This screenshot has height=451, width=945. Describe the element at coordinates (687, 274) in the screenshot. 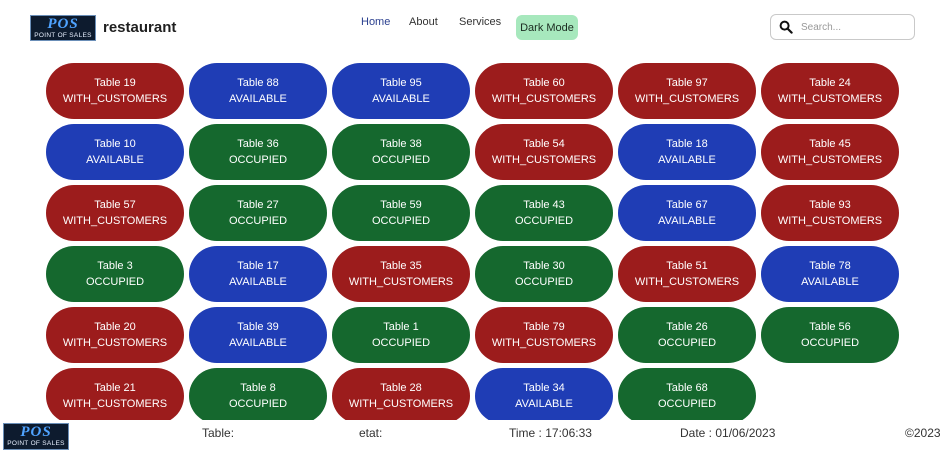

I see `table-card: Table 51 WITH_CUSTOMERS` at that location.